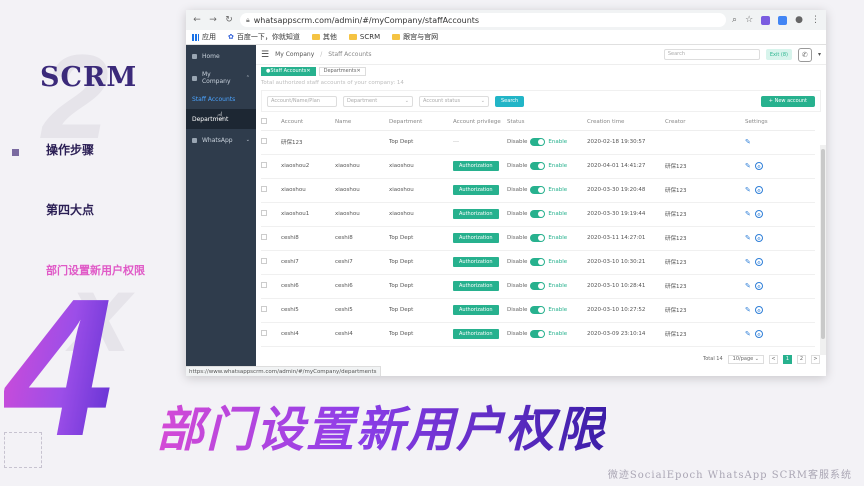 The width and height of the screenshot is (864, 486). Describe the element at coordinates (778, 54) in the screenshot. I see `exit-button: Exit (8)` at that location.